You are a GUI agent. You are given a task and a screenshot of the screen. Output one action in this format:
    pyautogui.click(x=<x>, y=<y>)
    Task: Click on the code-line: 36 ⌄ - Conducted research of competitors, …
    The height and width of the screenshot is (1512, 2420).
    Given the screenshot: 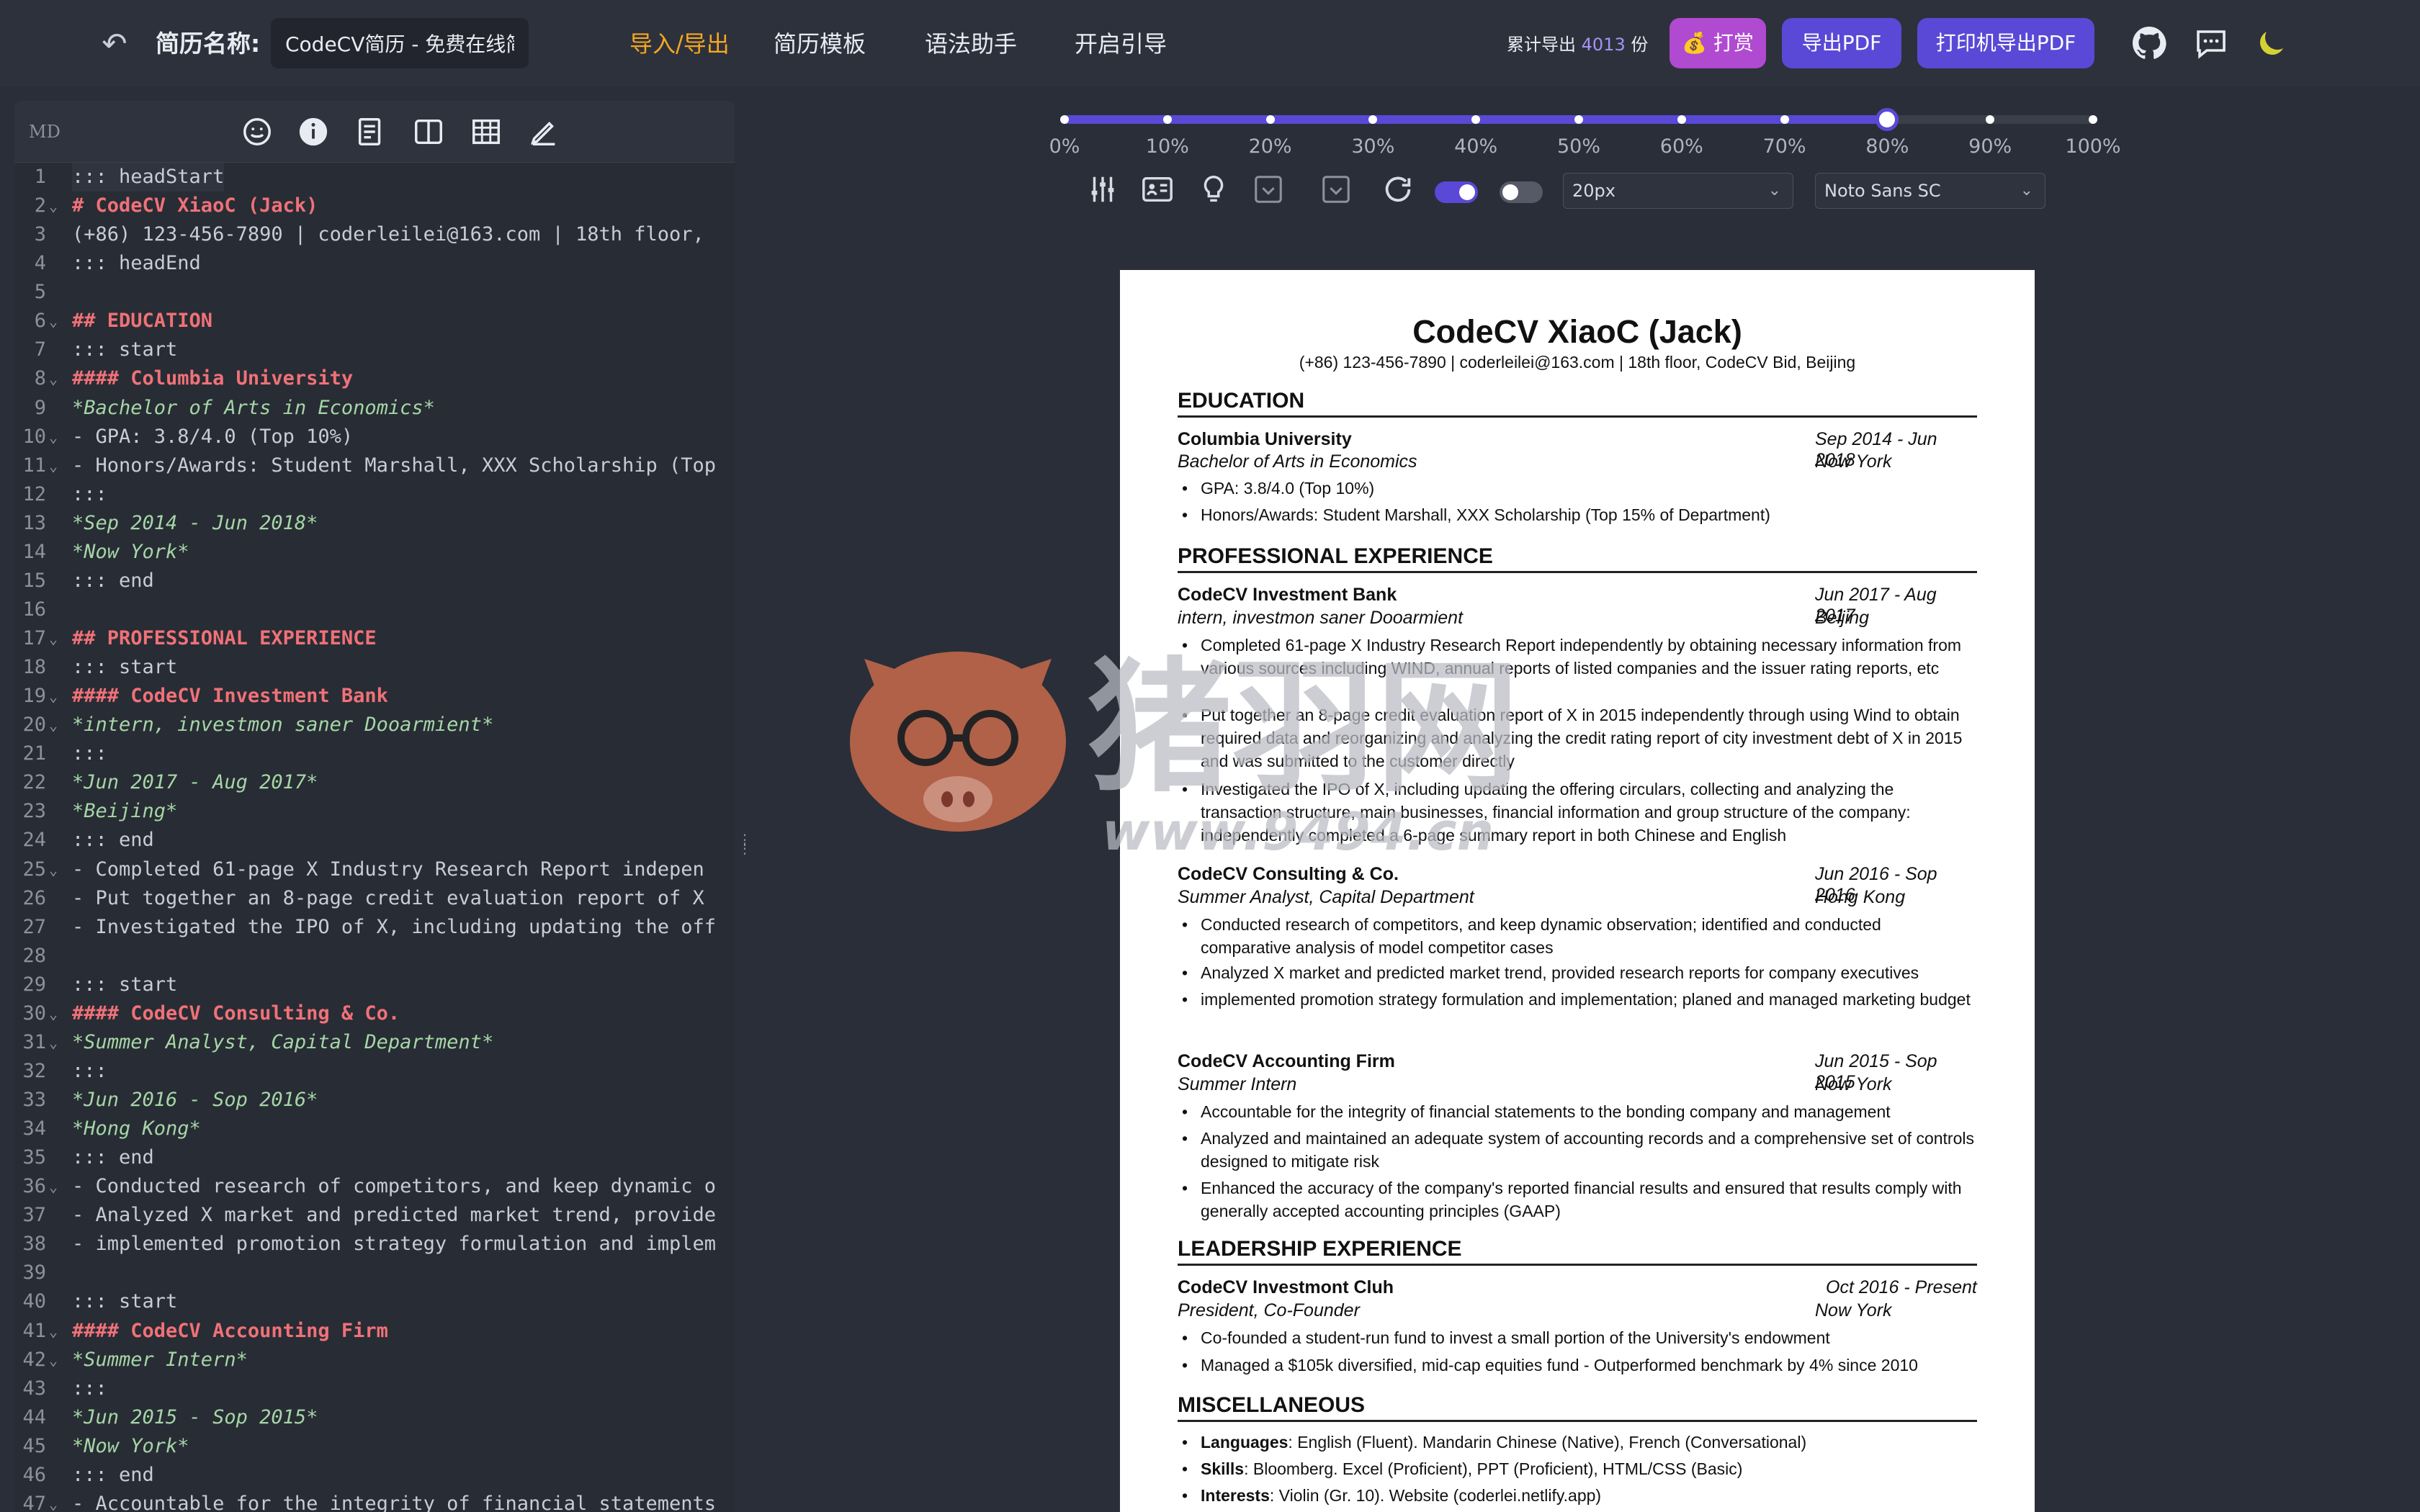 What is the action you would take?
    pyautogui.click(x=375, y=1186)
    